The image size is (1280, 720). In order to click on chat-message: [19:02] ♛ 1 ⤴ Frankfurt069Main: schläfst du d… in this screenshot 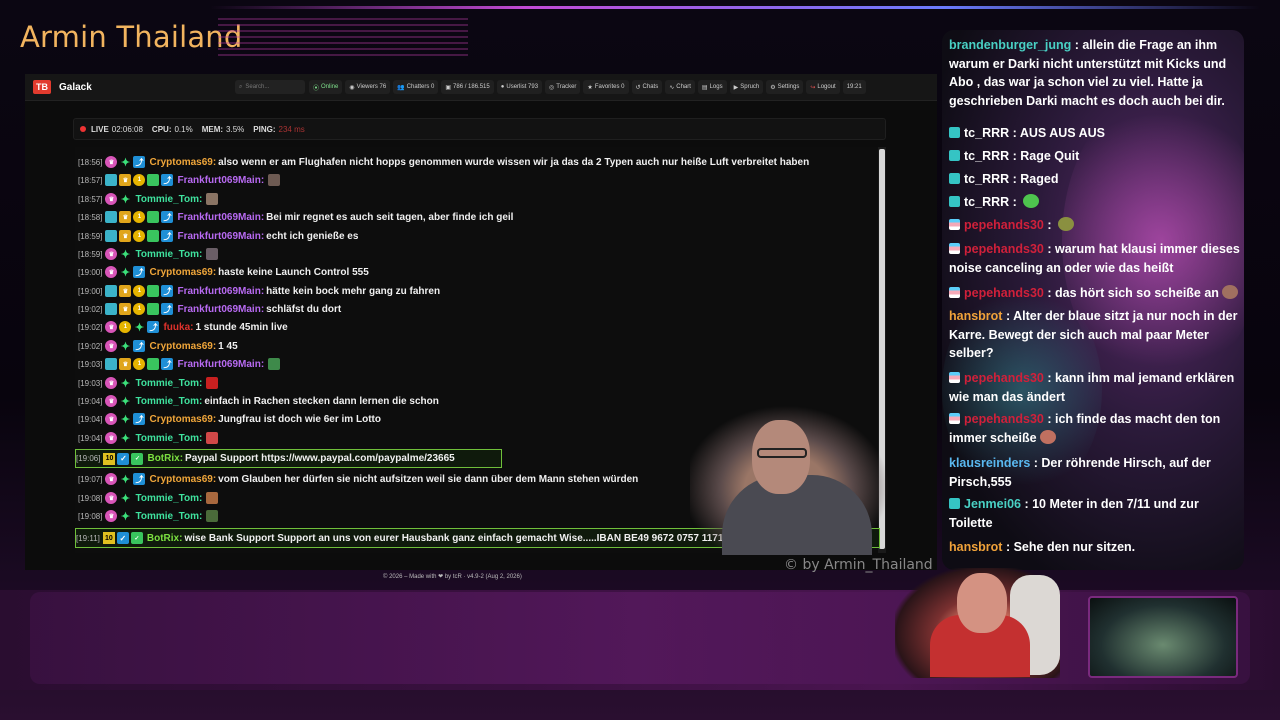, I will do `click(209, 309)`.